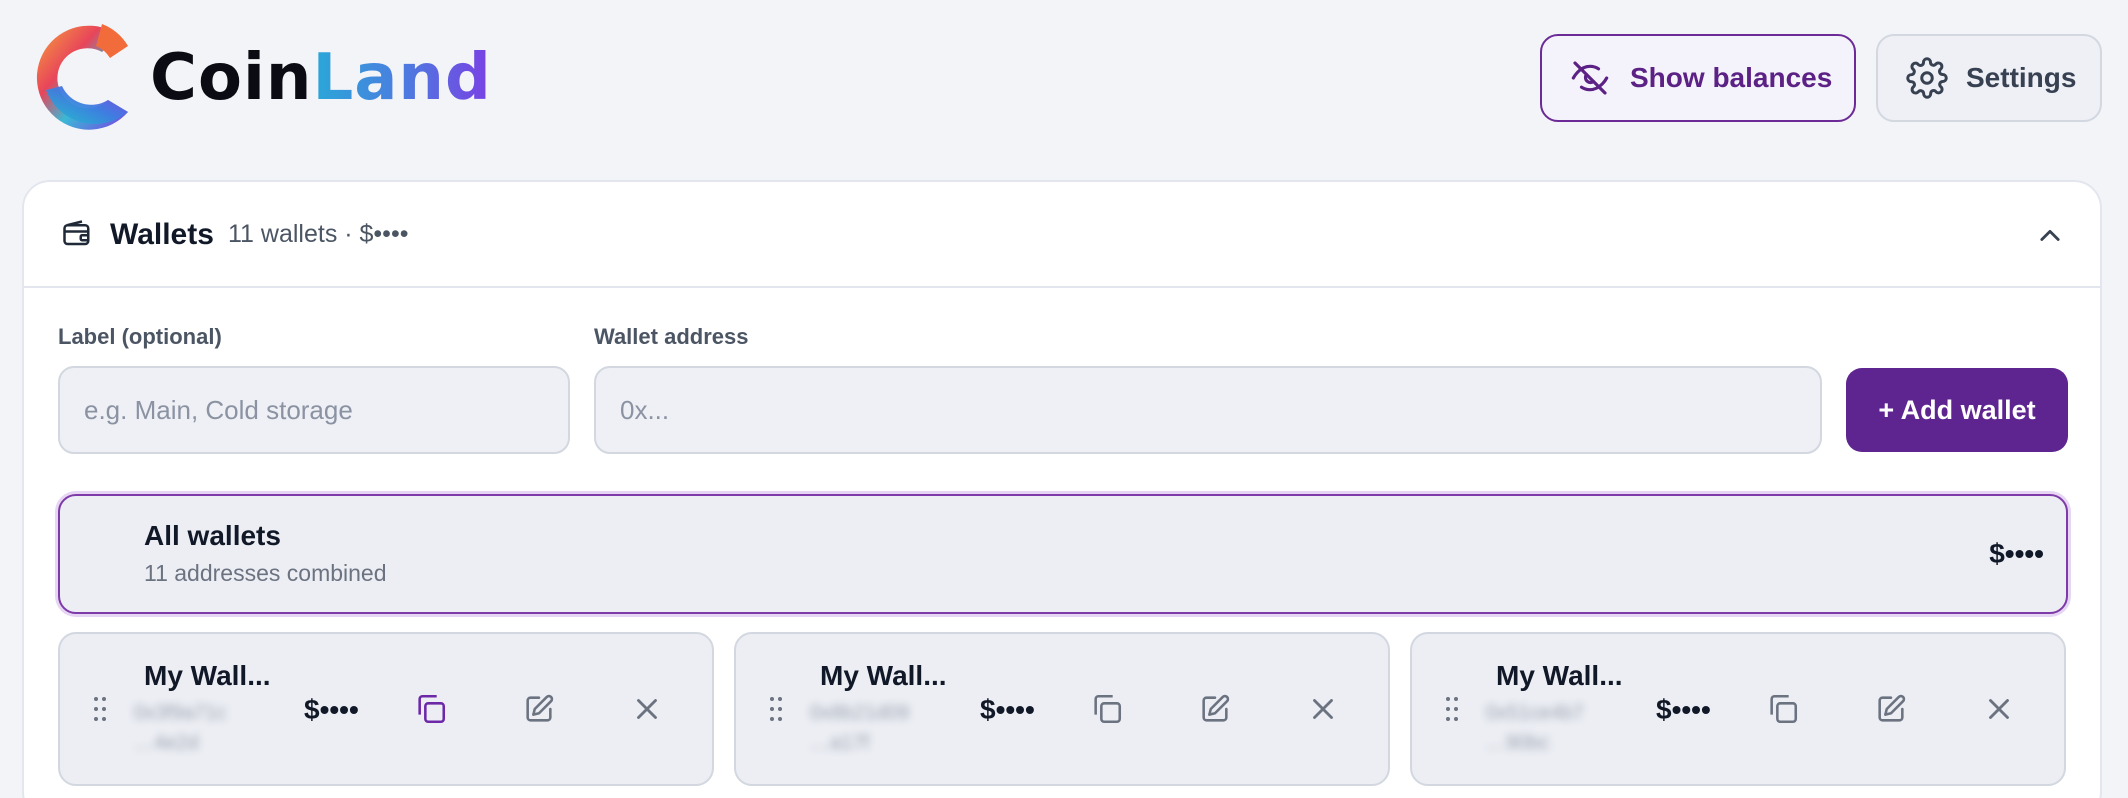  What do you see at coordinates (1590, 78) in the screenshot?
I see `eye-off-icon` at bounding box center [1590, 78].